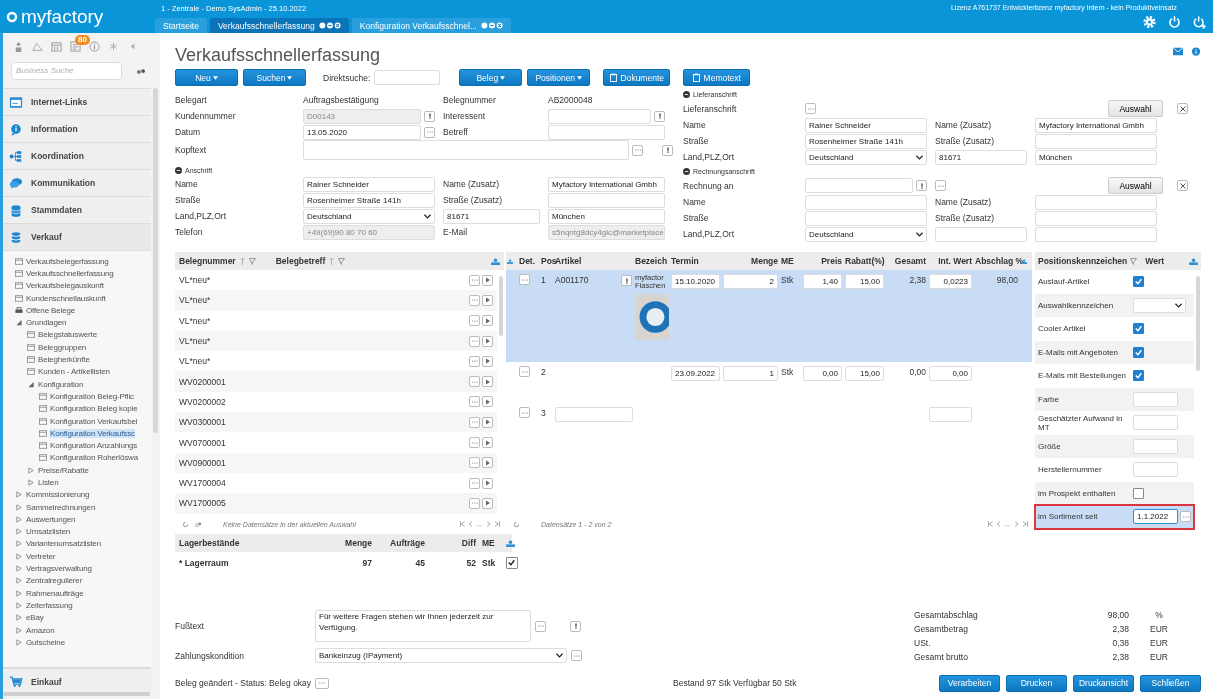 This screenshot has width=1213, height=699. Describe the element at coordinates (1114, 352) in the screenshot. I see `property-row: E-Mails mit Angeboten` at that location.